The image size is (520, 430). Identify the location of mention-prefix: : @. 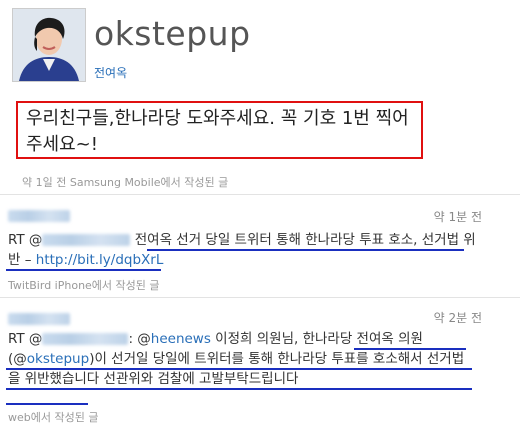
(139, 339).